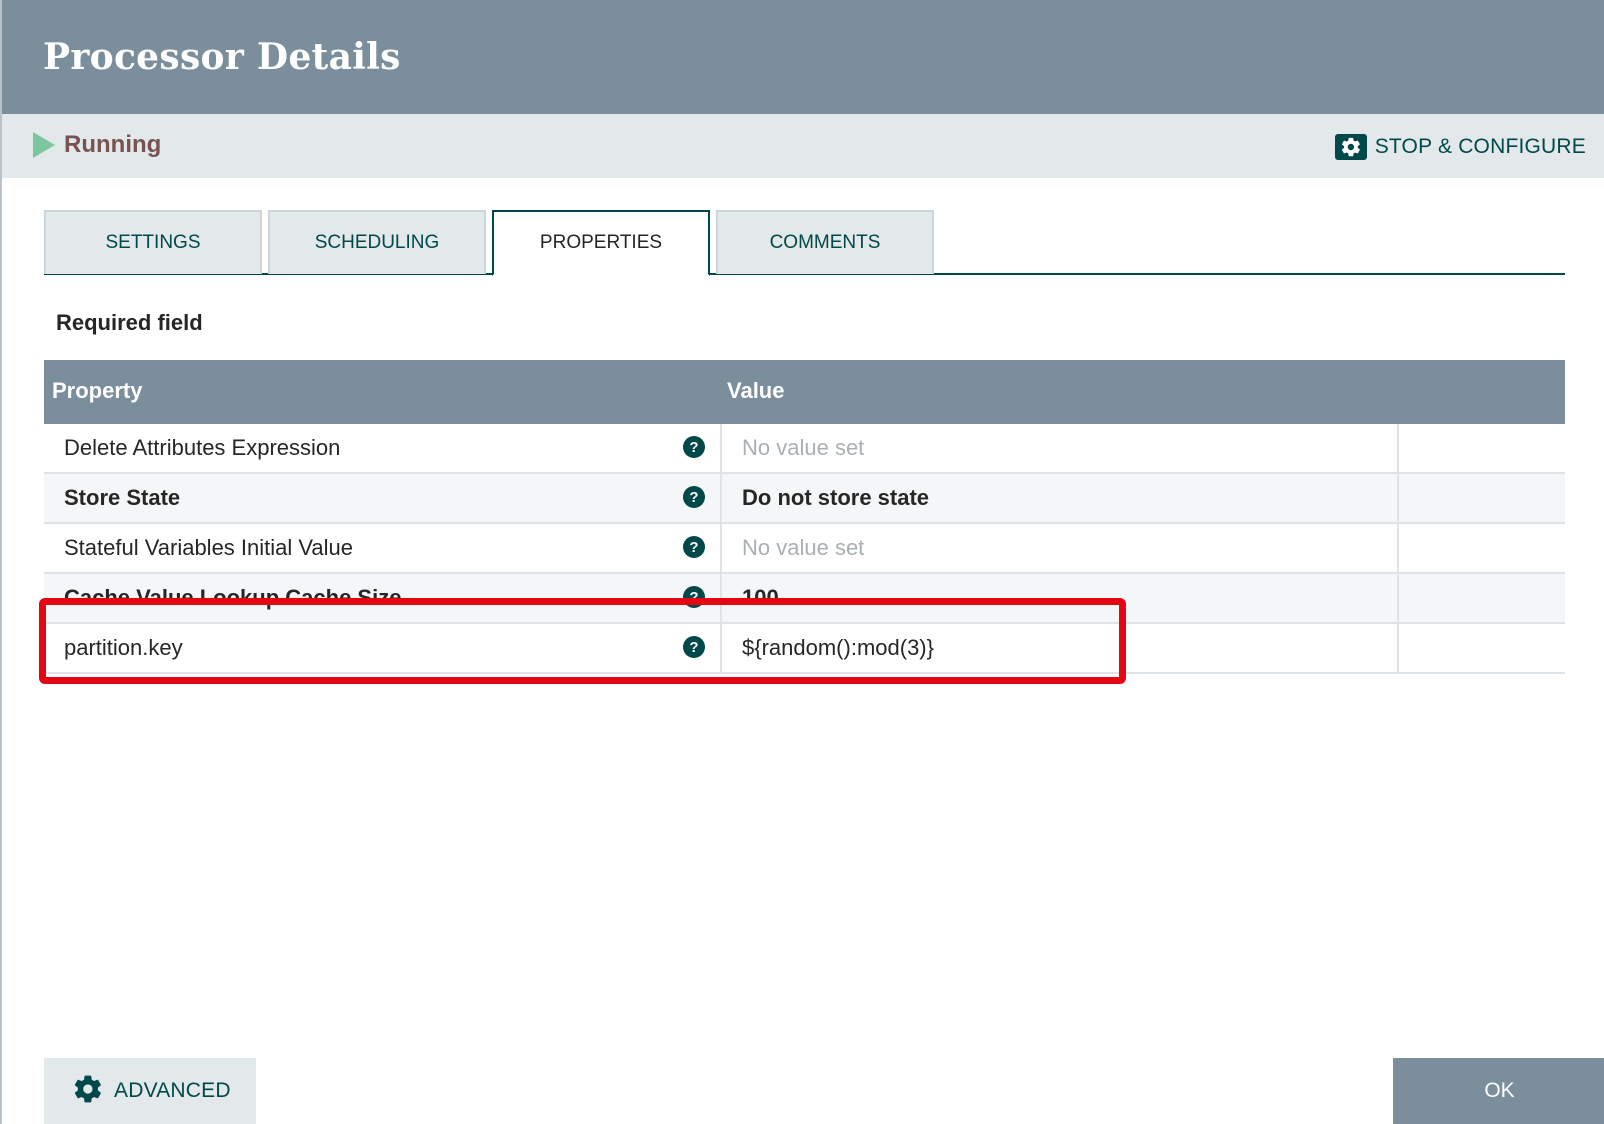 The width and height of the screenshot is (1604, 1124). What do you see at coordinates (1480, 146) in the screenshot?
I see `stop-configure-label: STOP & CONFIGURE` at bounding box center [1480, 146].